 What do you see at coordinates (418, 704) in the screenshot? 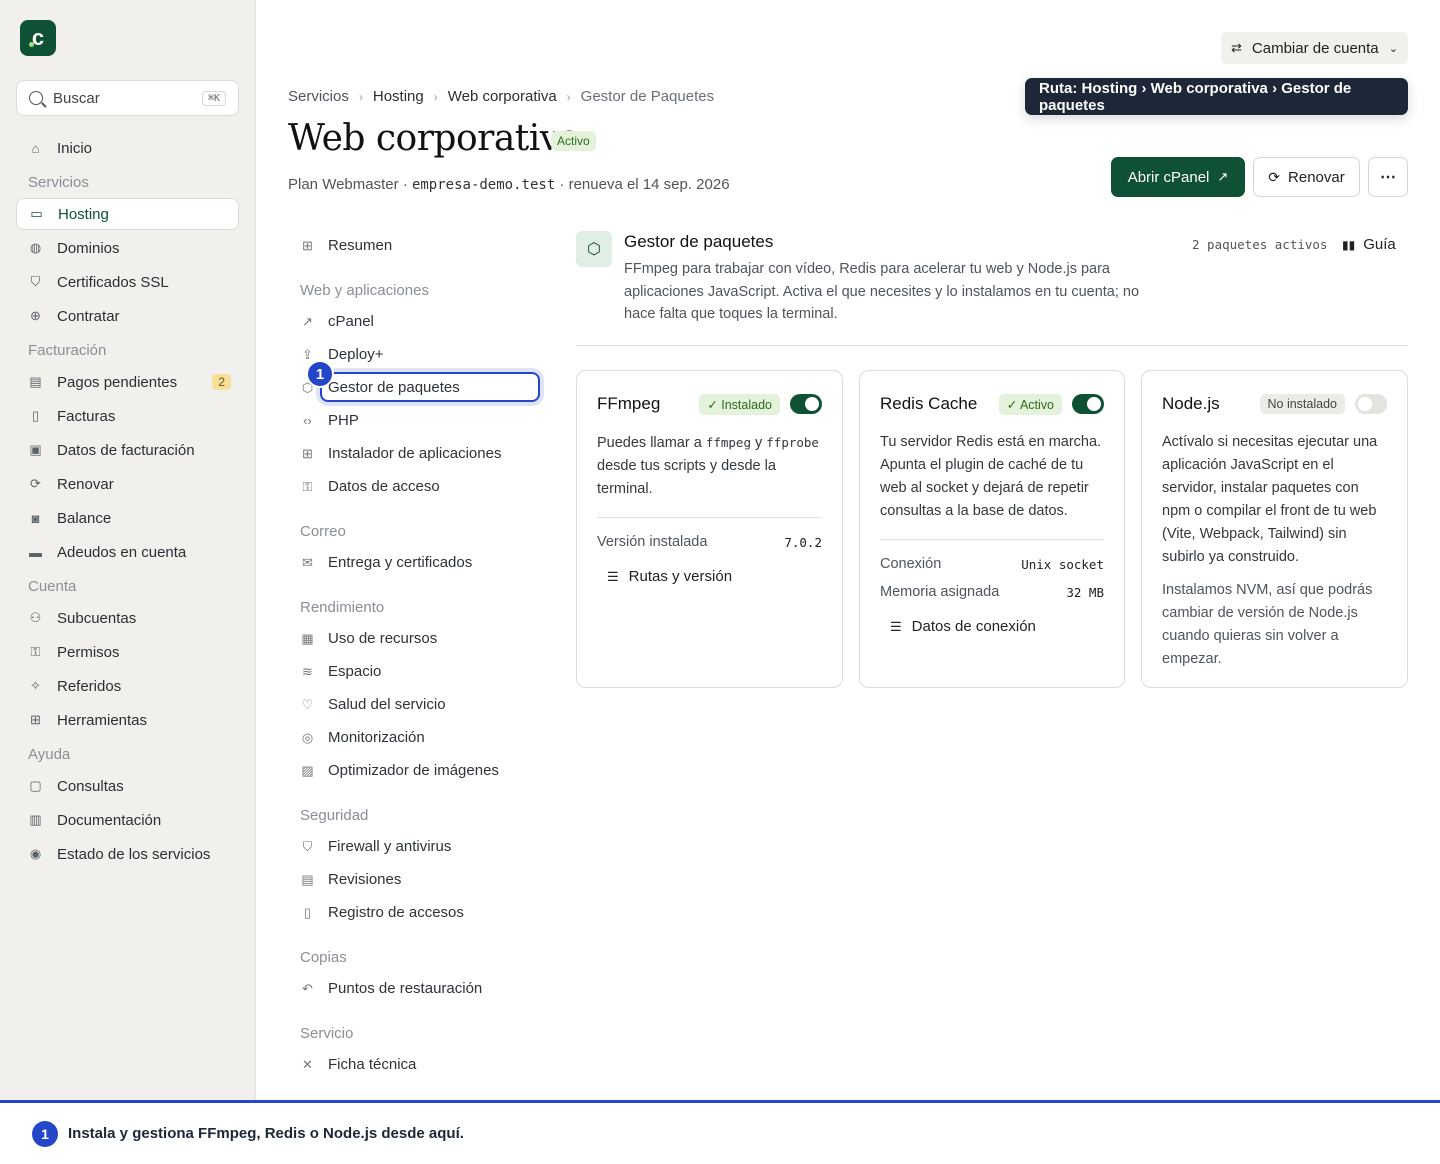
I see `subnav-item-salud-del-servicio: ♡ Salud del servicio` at bounding box center [418, 704].